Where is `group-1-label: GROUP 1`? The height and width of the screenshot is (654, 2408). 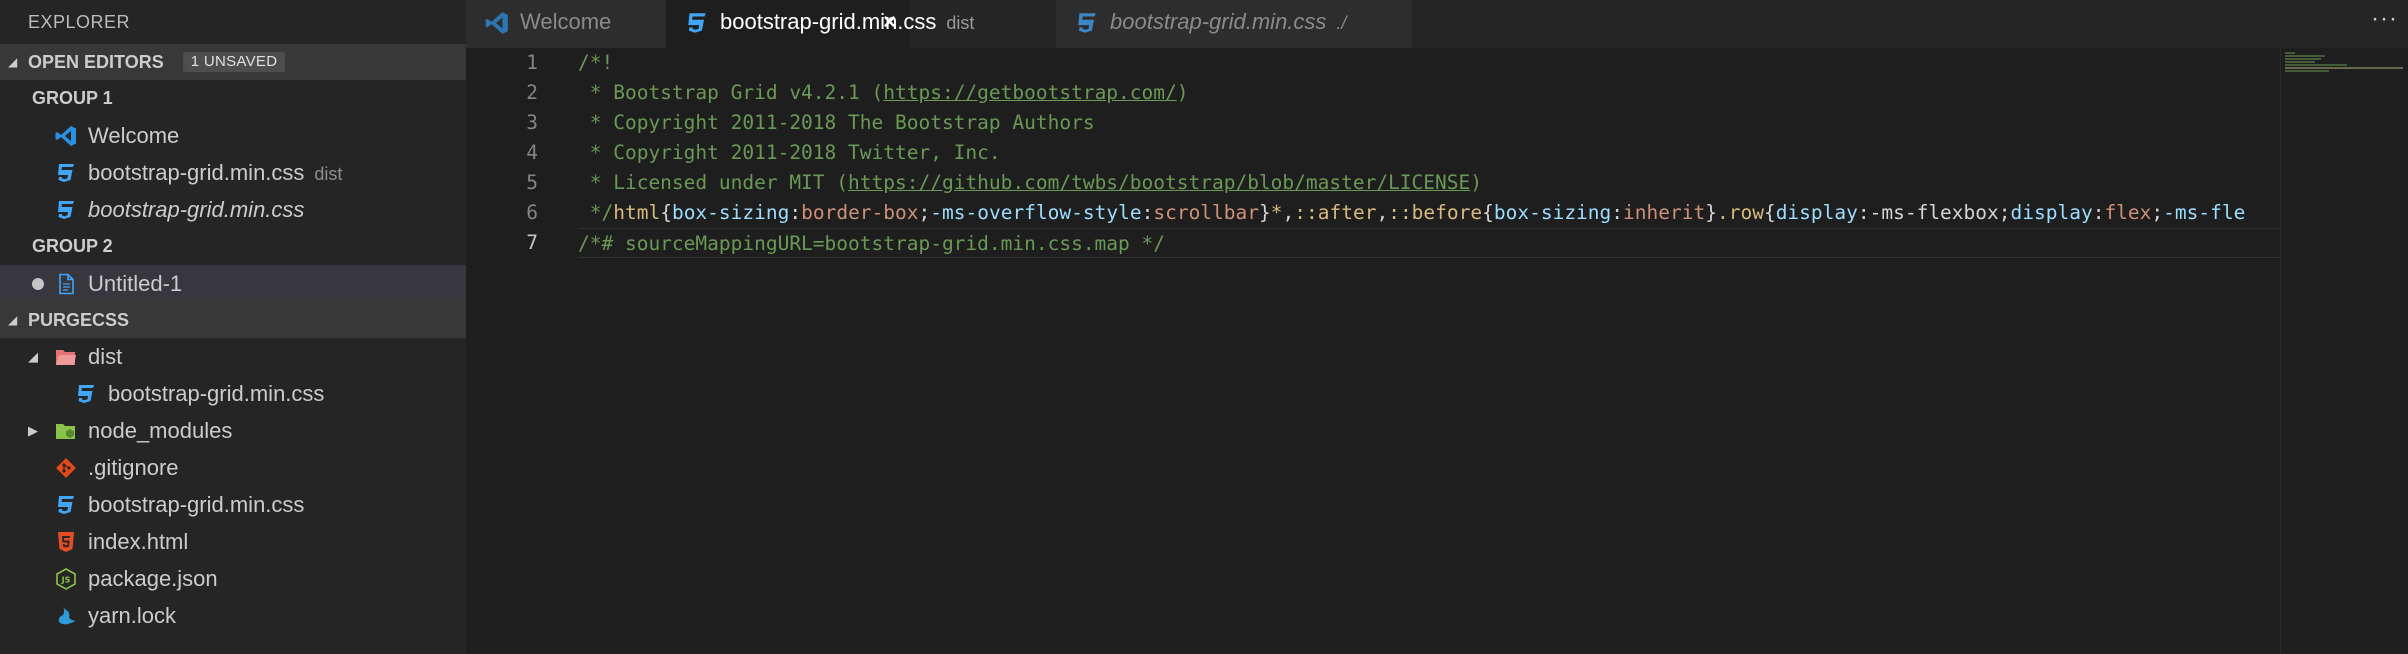
group-1-label: GROUP 1 is located at coordinates (72, 98).